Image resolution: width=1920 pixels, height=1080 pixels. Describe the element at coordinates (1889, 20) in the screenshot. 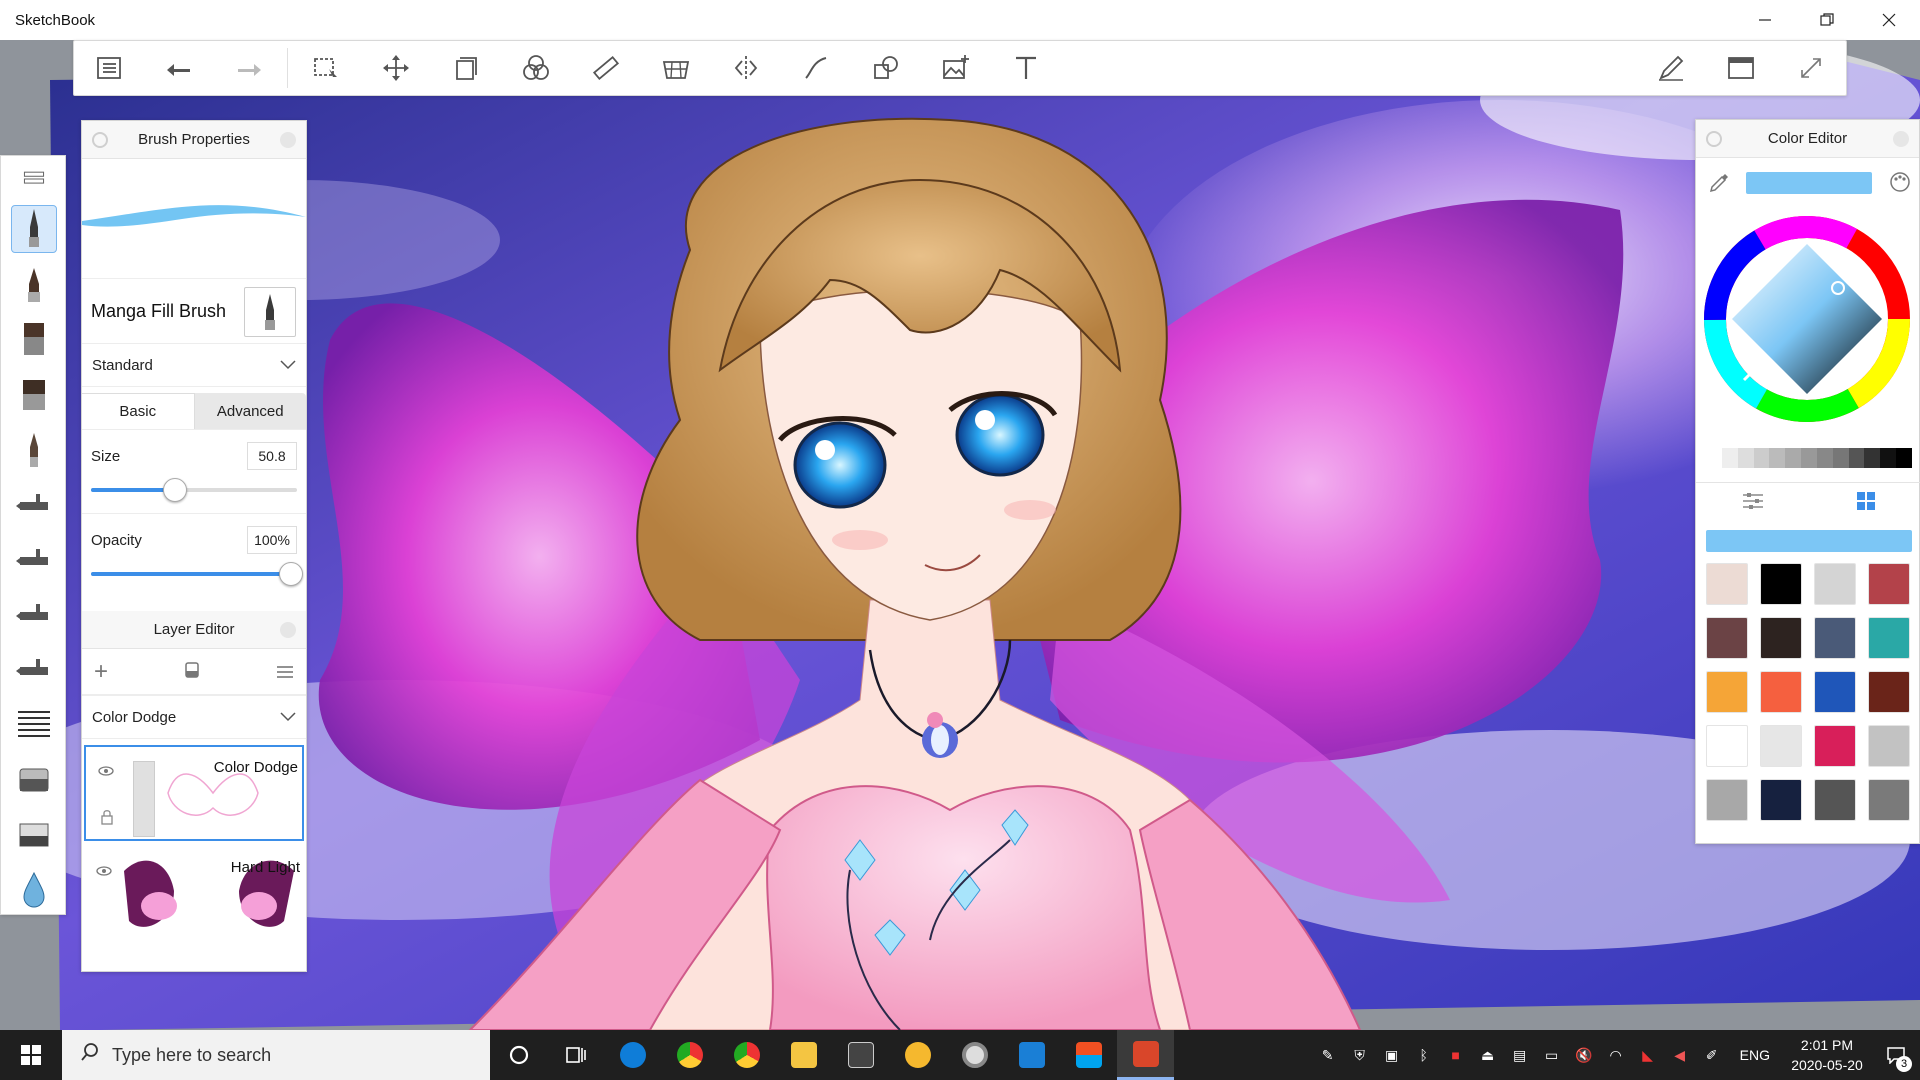

I see `close-icon` at that location.